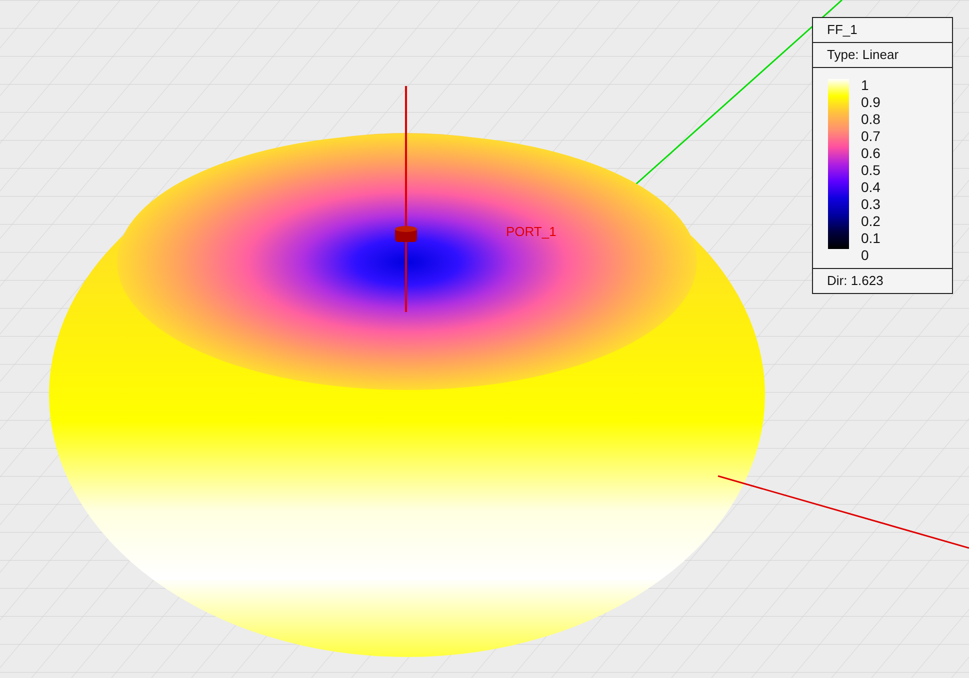 This screenshot has height=678, width=969. What do you see at coordinates (882, 55) in the screenshot?
I see `legend-type: Type: Linear` at bounding box center [882, 55].